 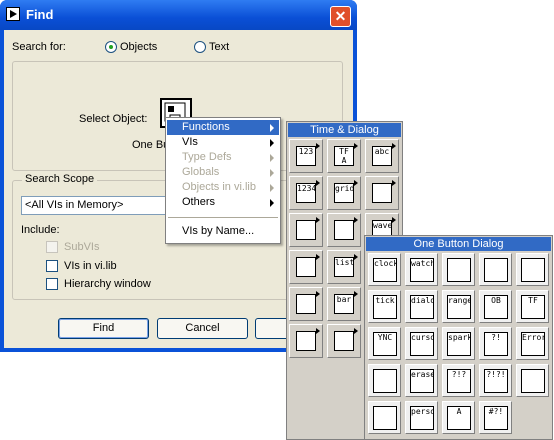 I want to click on menu-label: Others, so click(x=199, y=202).